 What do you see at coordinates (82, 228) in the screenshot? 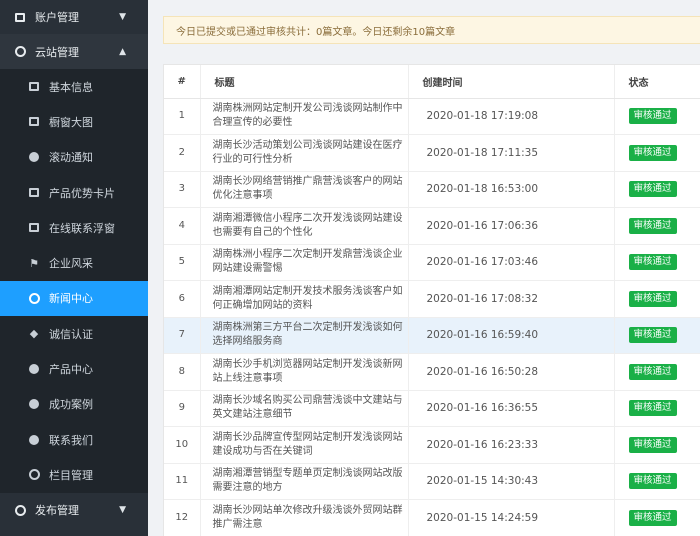
I see `sidebar-item-label: 在线联系浮窗` at bounding box center [82, 228].